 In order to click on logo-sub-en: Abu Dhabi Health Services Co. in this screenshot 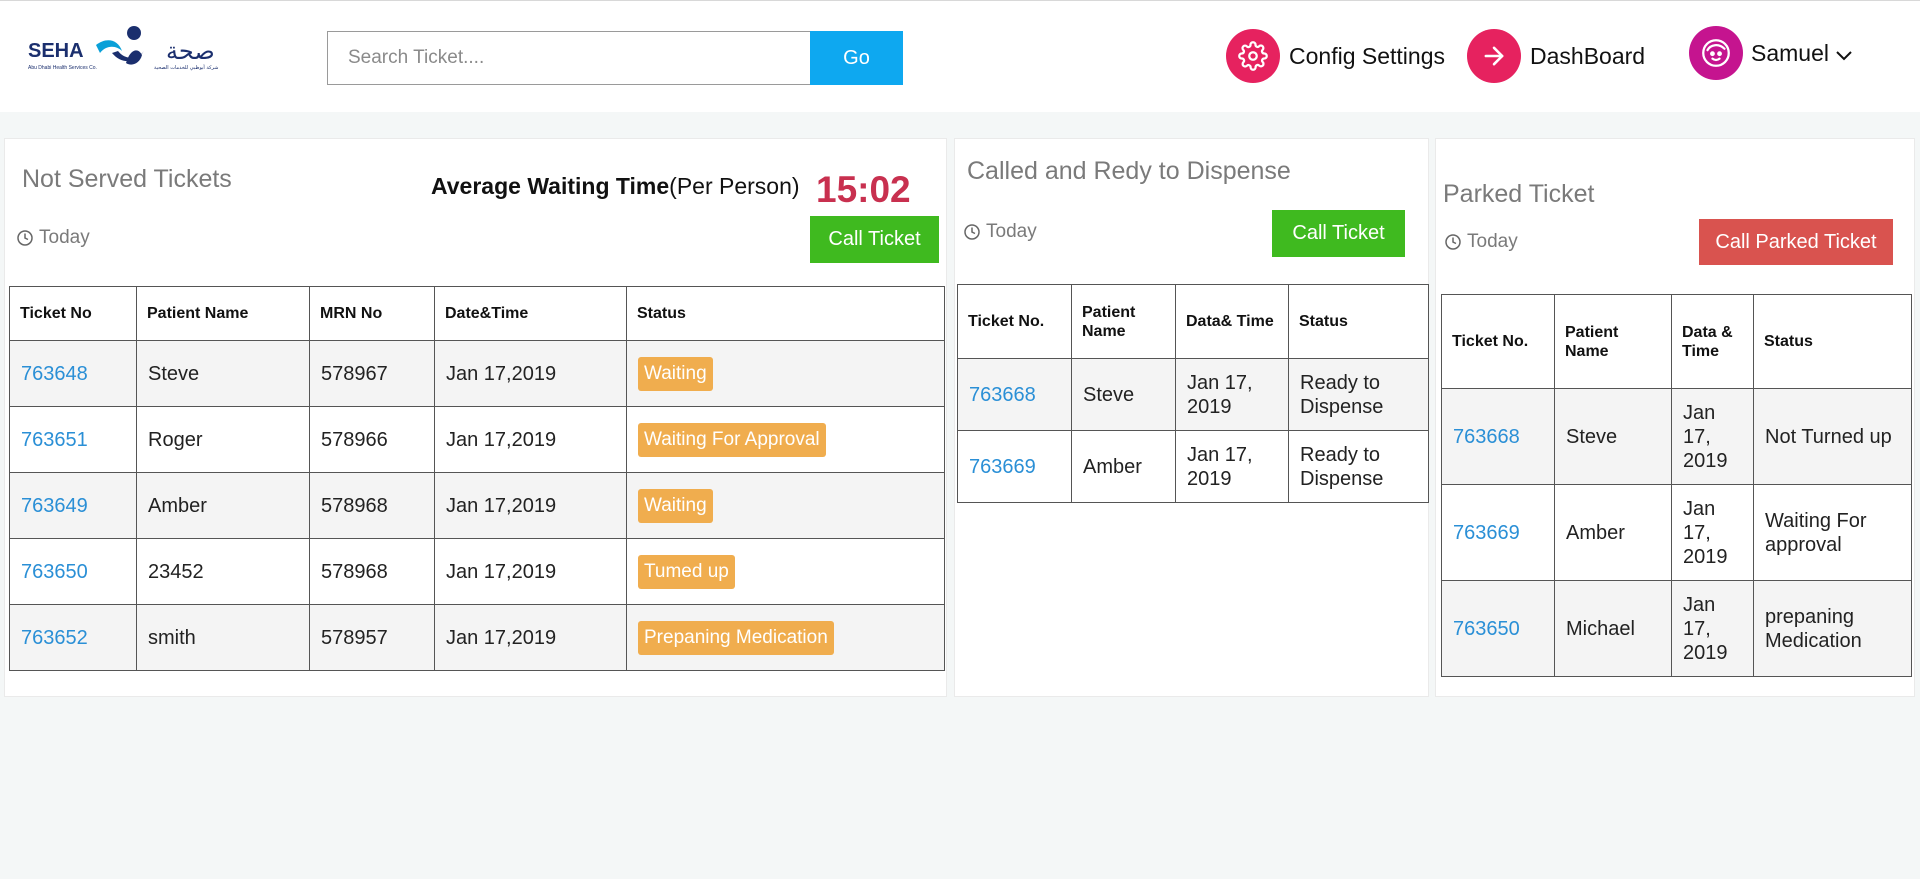, I will do `click(62, 68)`.